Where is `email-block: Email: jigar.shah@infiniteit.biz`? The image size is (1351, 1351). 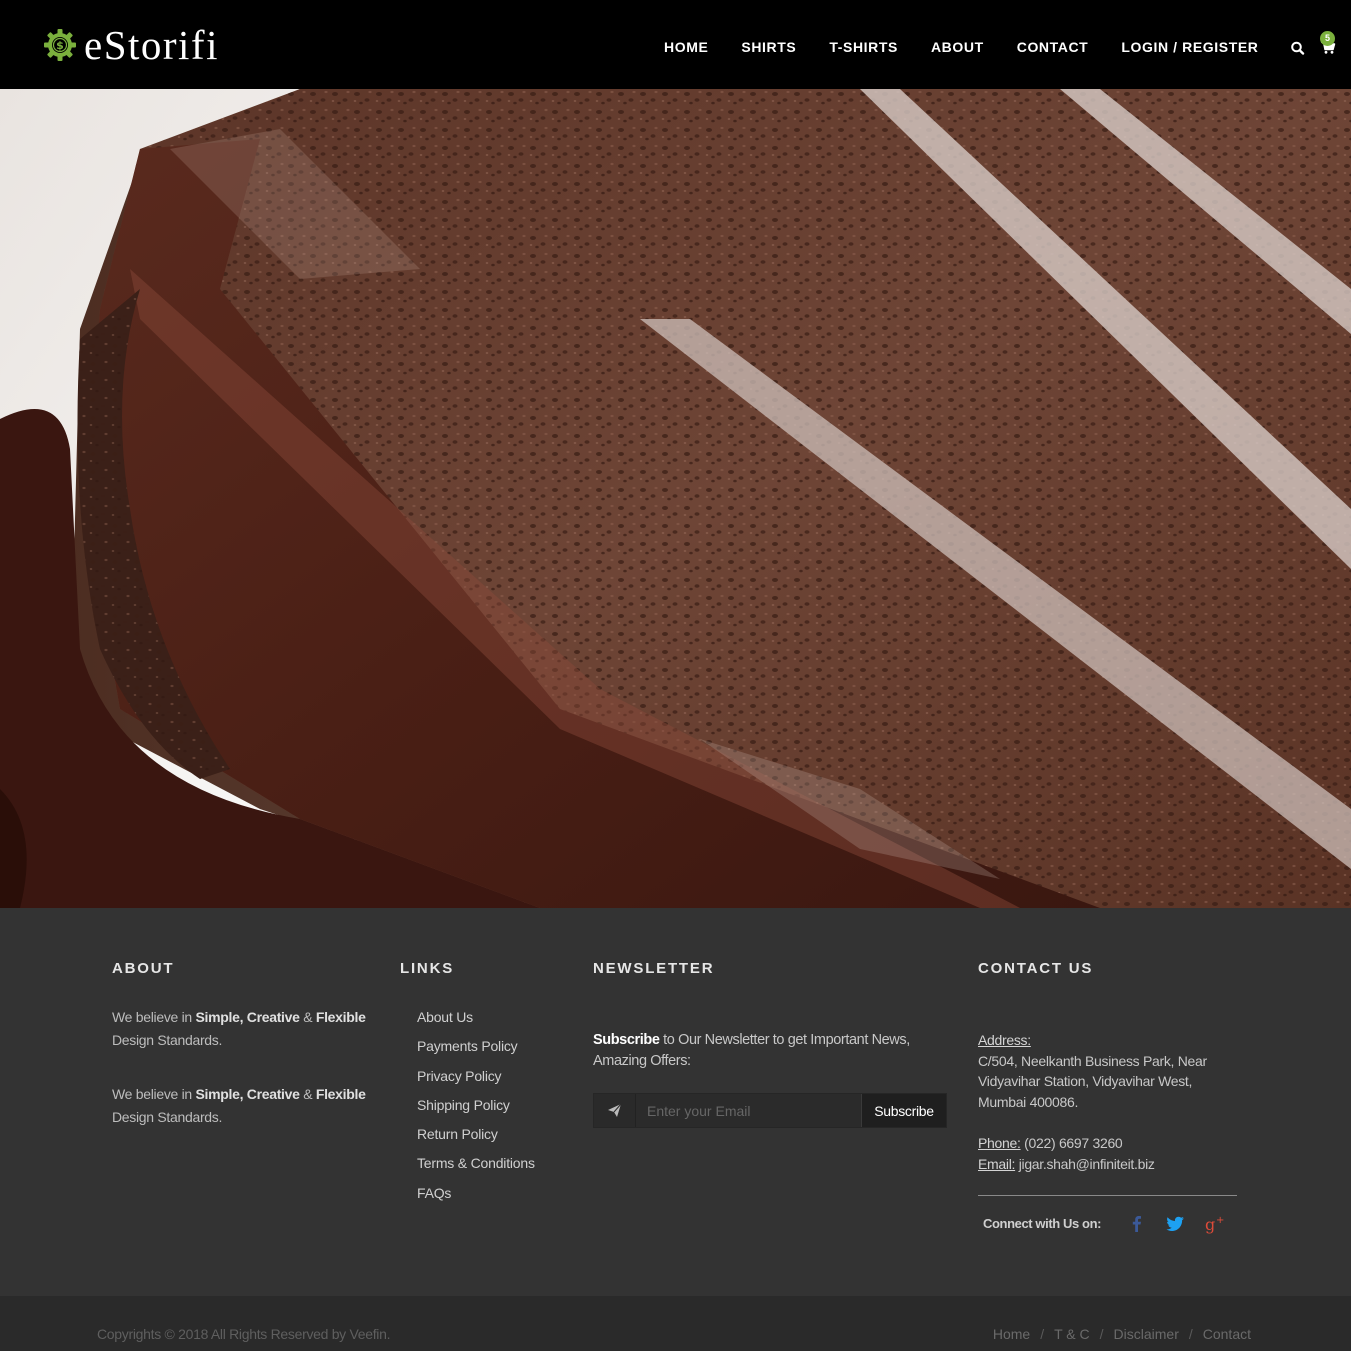
email-block: Email: jigar.shah@infiniteit.biz is located at coordinates (1108, 1164).